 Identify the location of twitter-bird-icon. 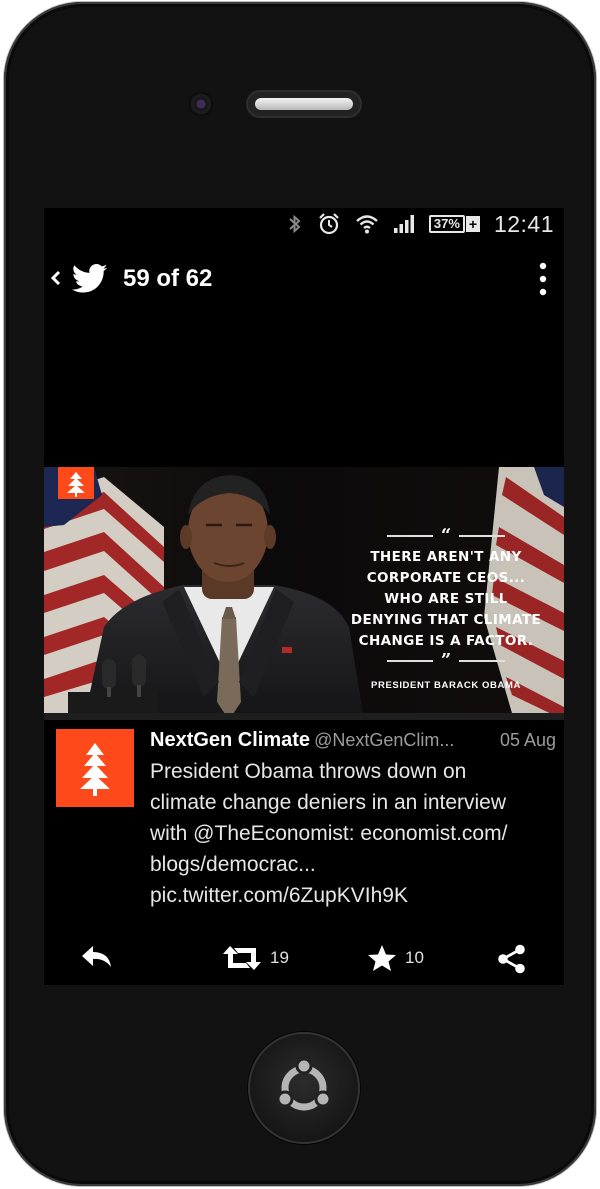
(90, 278).